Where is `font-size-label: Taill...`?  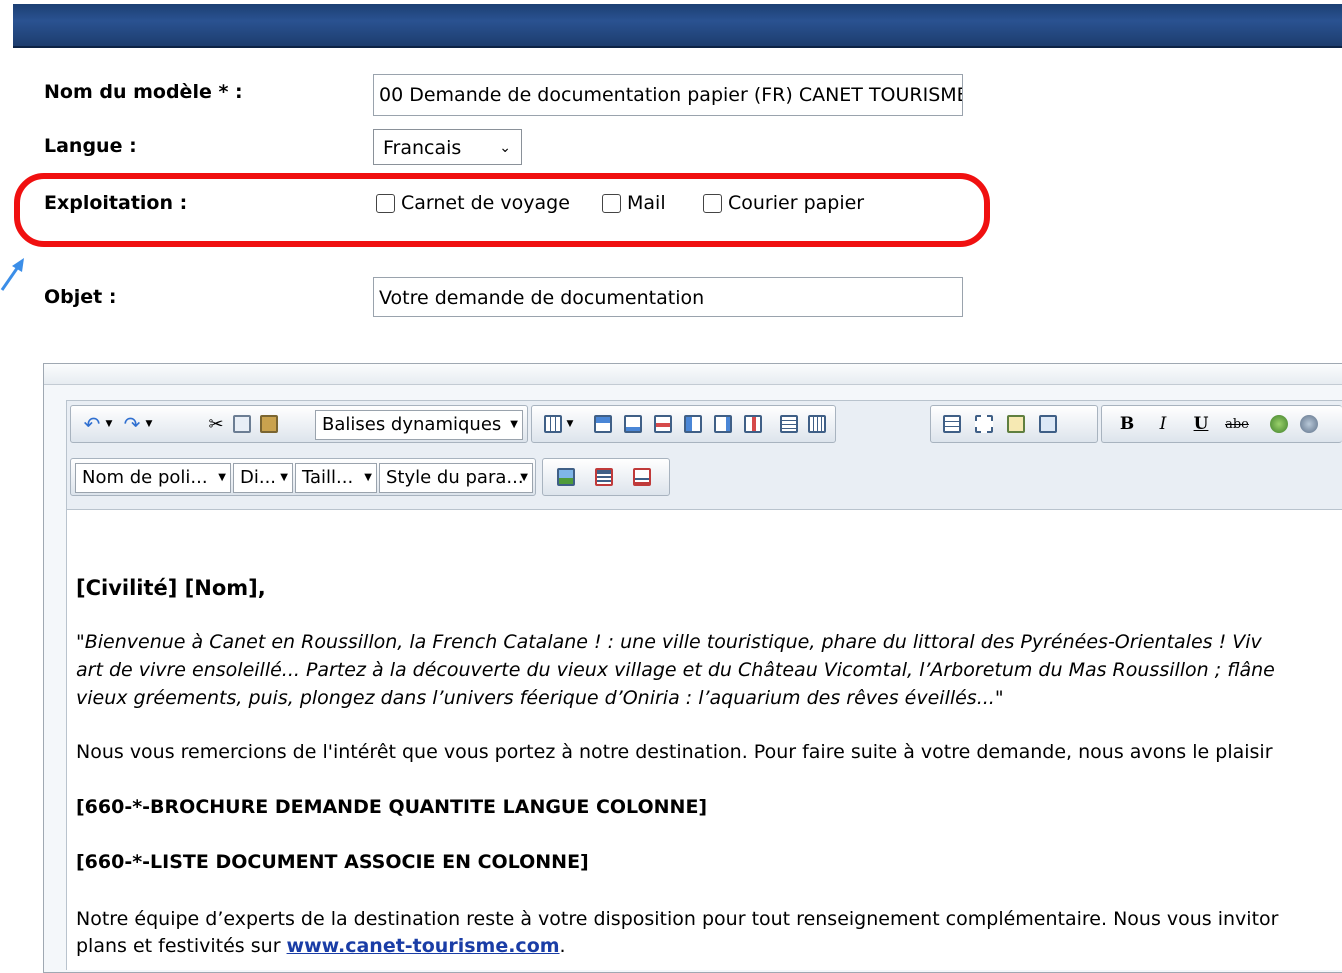 font-size-label: Taill... is located at coordinates (328, 477).